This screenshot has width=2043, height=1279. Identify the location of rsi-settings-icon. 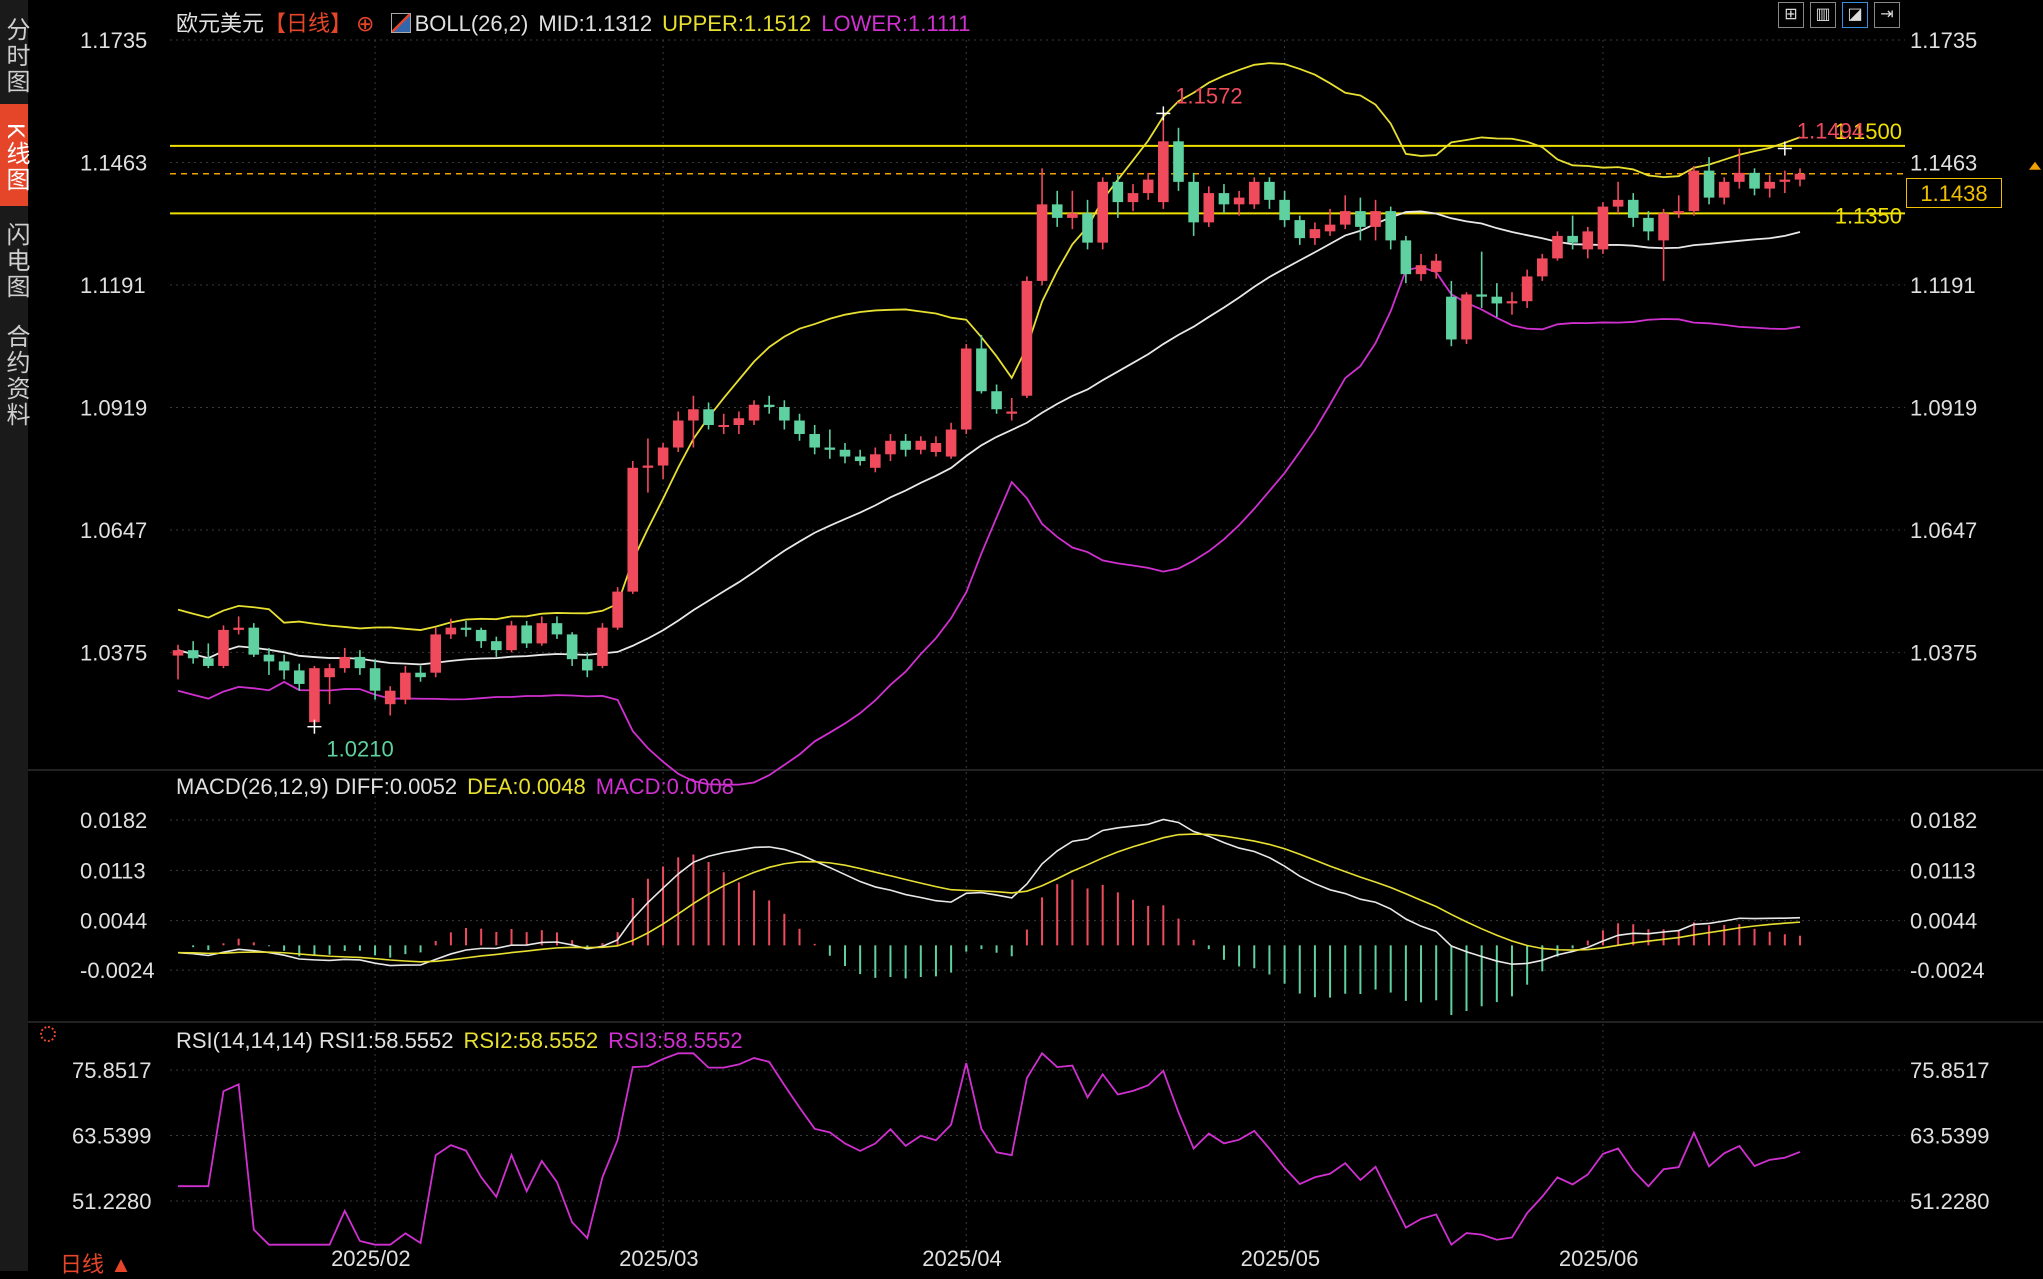
(48, 1034).